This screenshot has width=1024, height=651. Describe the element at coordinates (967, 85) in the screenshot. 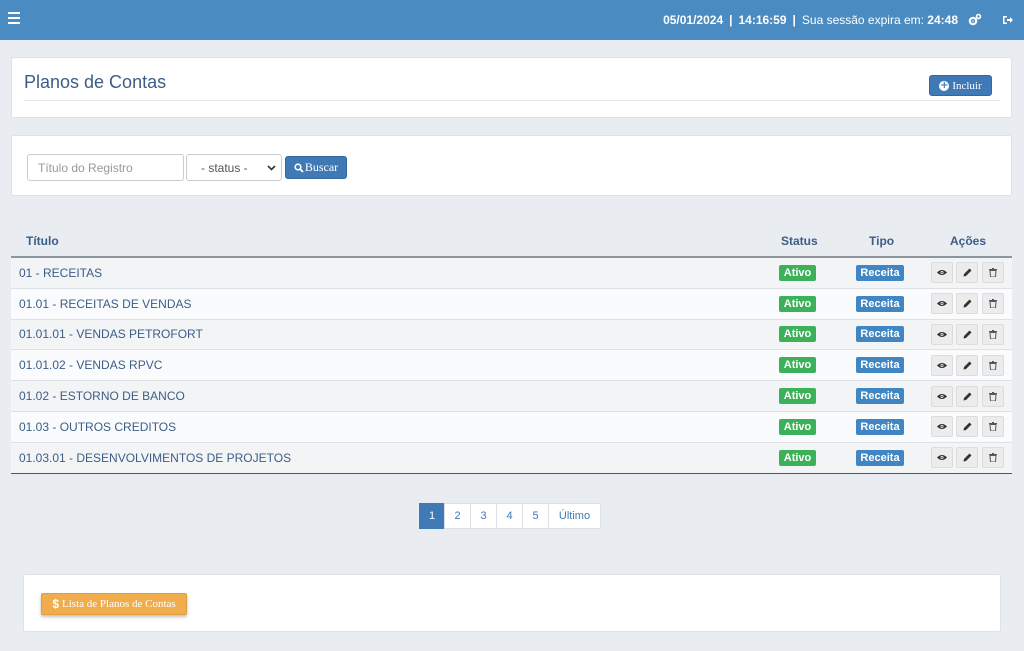

I see `include-button-label: Incluir` at that location.